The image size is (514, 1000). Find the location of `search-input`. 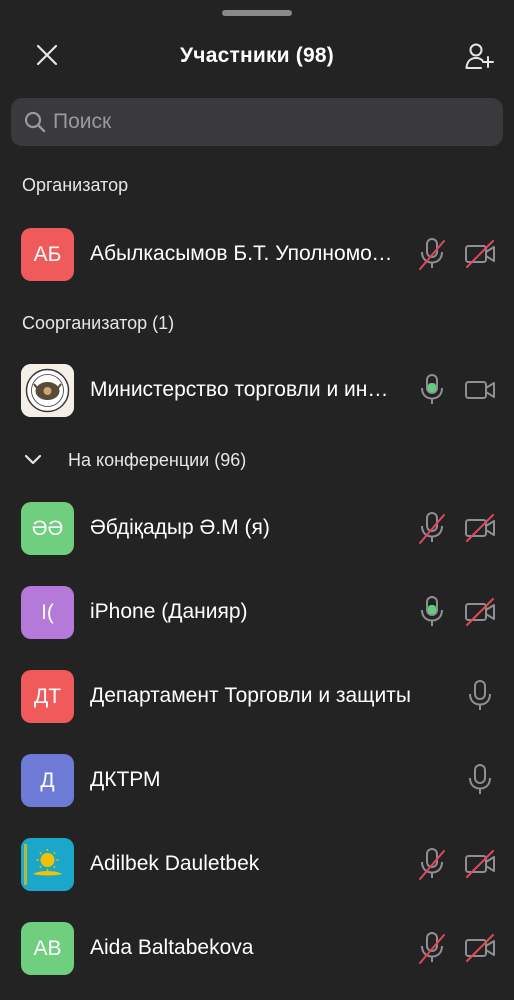

search-input is located at coordinates (263, 122).